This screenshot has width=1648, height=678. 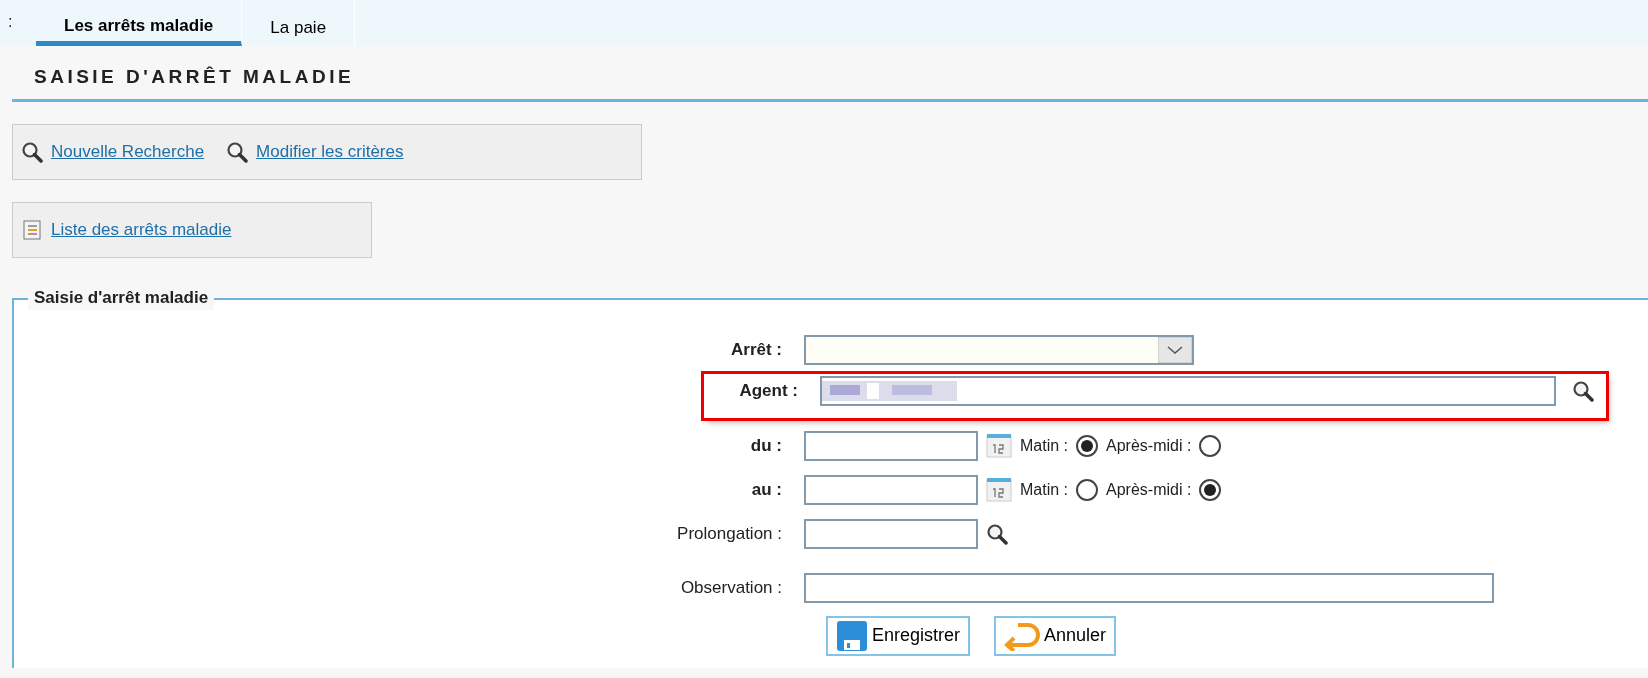 What do you see at coordinates (139, 23) in the screenshot?
I see `tab: Les arrêts maladie` at bounding box center [139, 23].